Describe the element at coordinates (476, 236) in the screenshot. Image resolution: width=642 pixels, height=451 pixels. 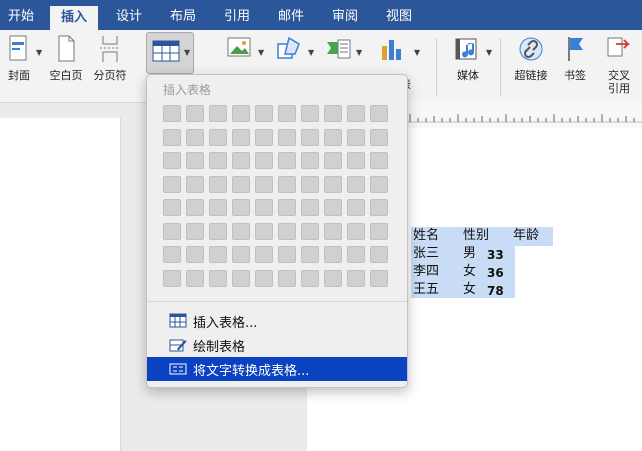
I see `table-cell: 性别` at that location.